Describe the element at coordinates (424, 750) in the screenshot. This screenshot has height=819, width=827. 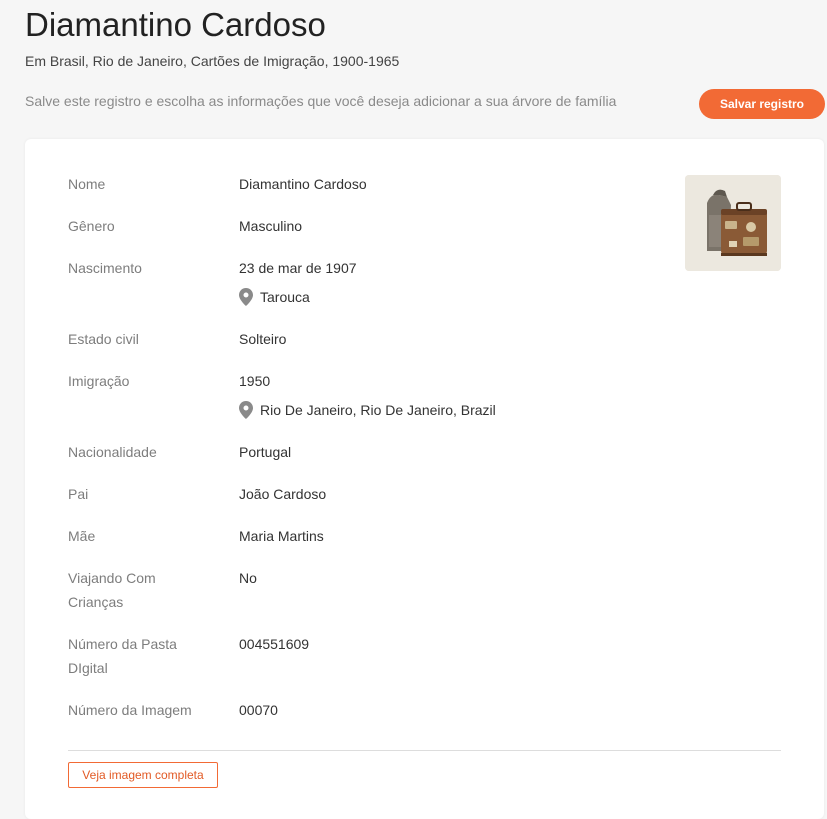
I see `divider` at that location.